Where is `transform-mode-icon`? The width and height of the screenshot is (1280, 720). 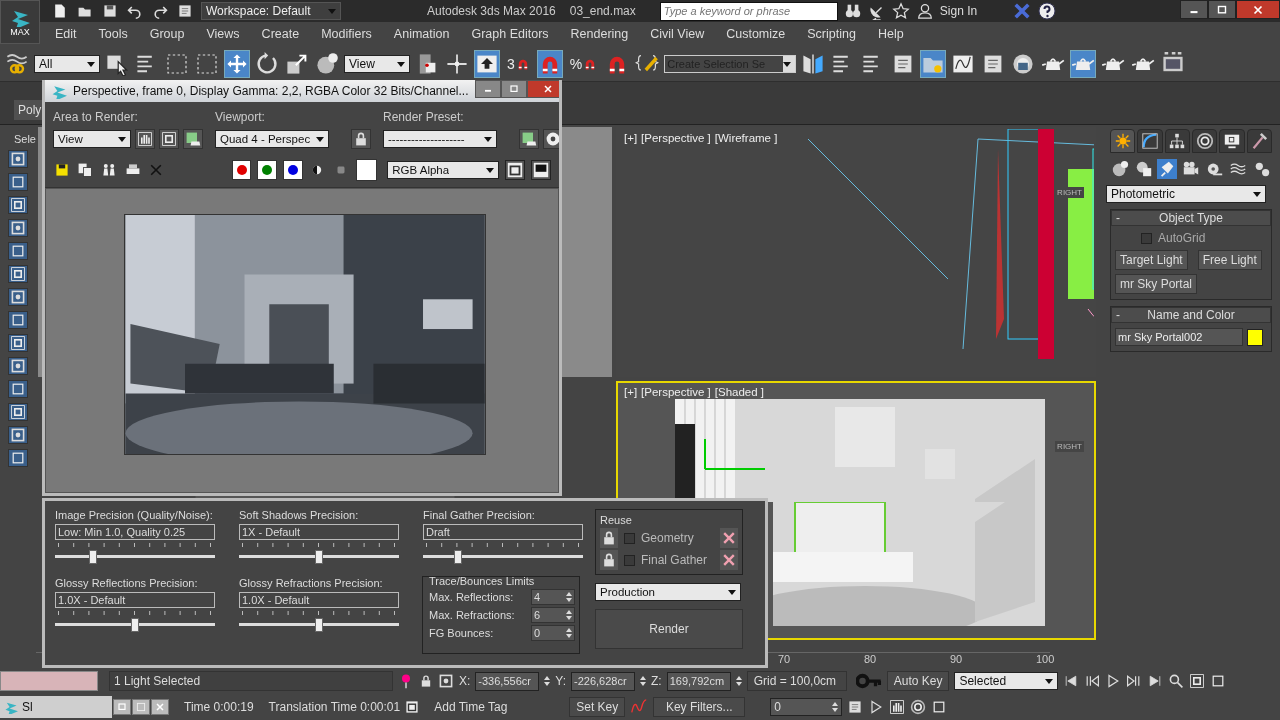
transform-mode-icon is located at coordinates (446, 681).